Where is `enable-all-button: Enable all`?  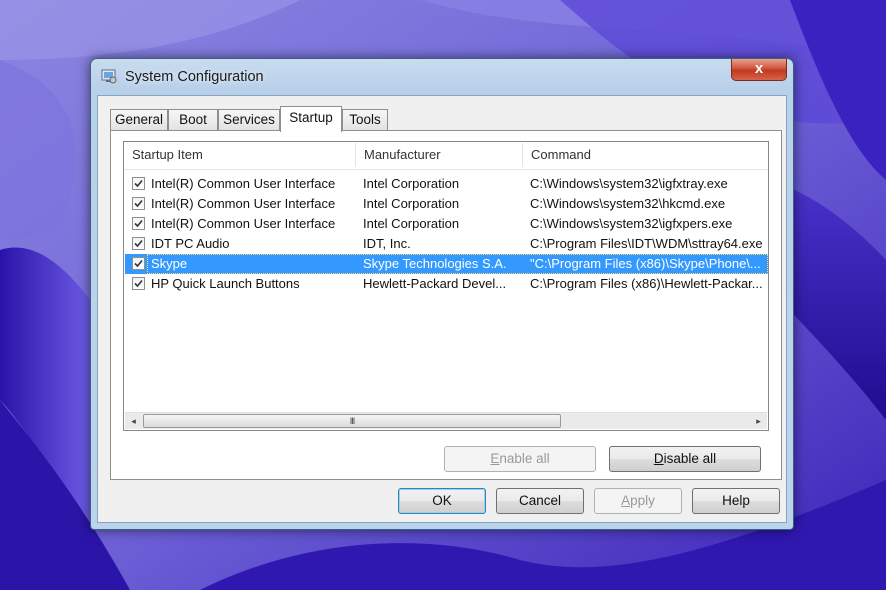 enable-all-button: Enable all is located at coordinates (520, 459).